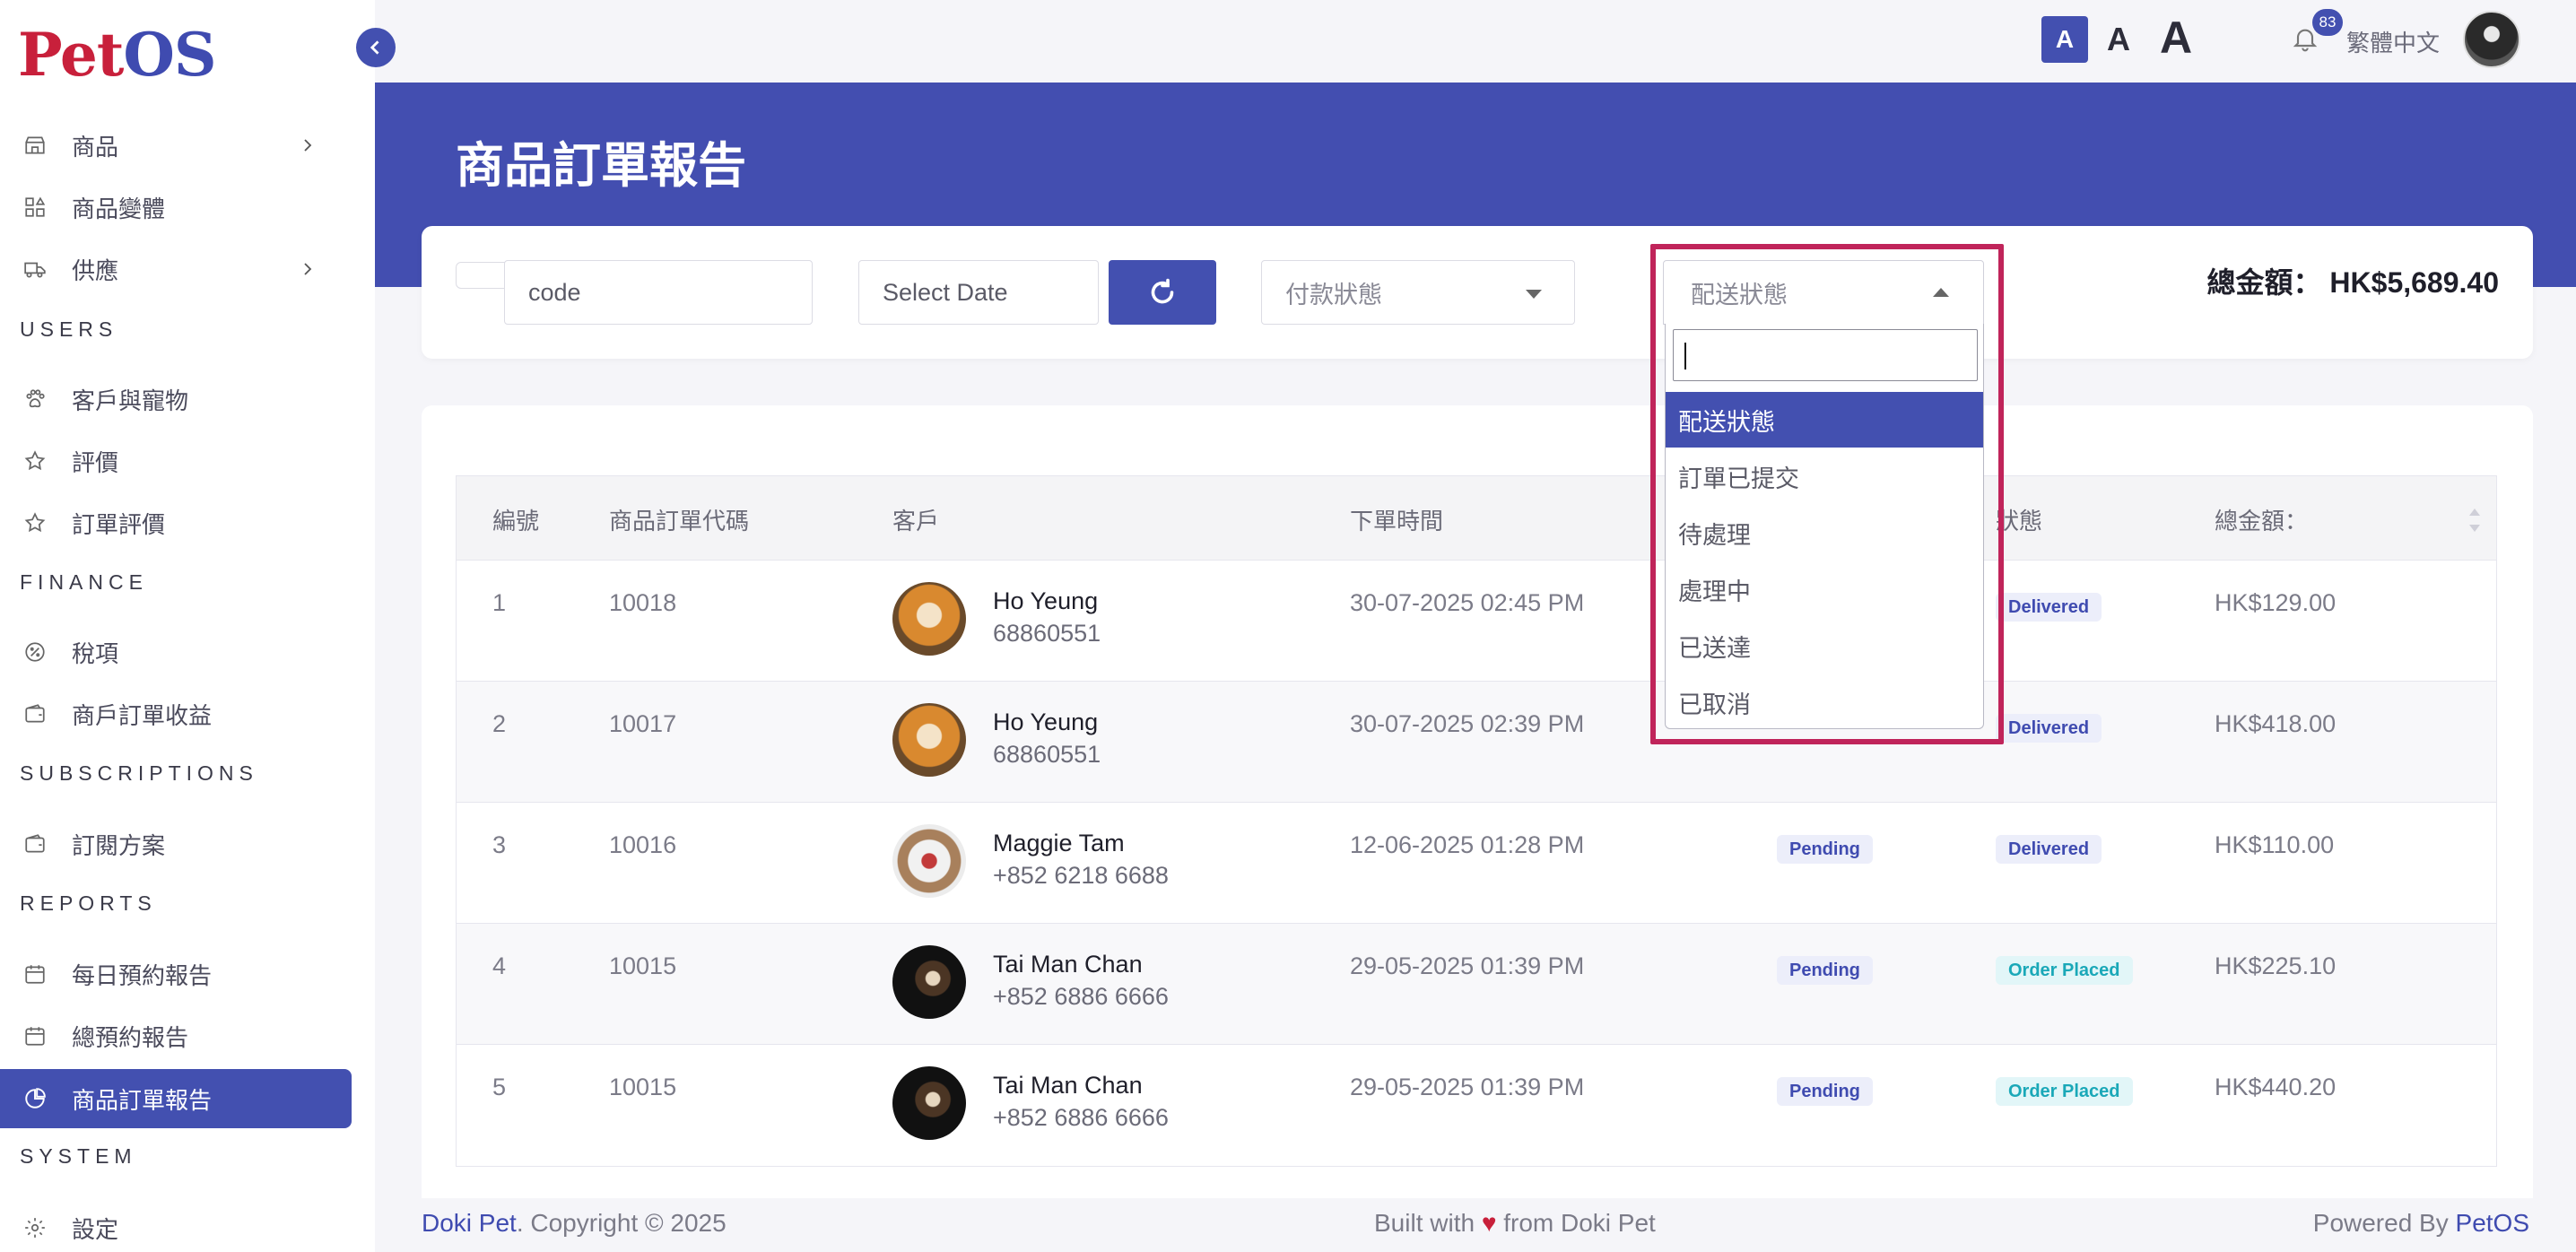  What do you see at coordinates (2474, 520) in the screenshot?
I see `sort-icon` at bounding box center [2474, 520].